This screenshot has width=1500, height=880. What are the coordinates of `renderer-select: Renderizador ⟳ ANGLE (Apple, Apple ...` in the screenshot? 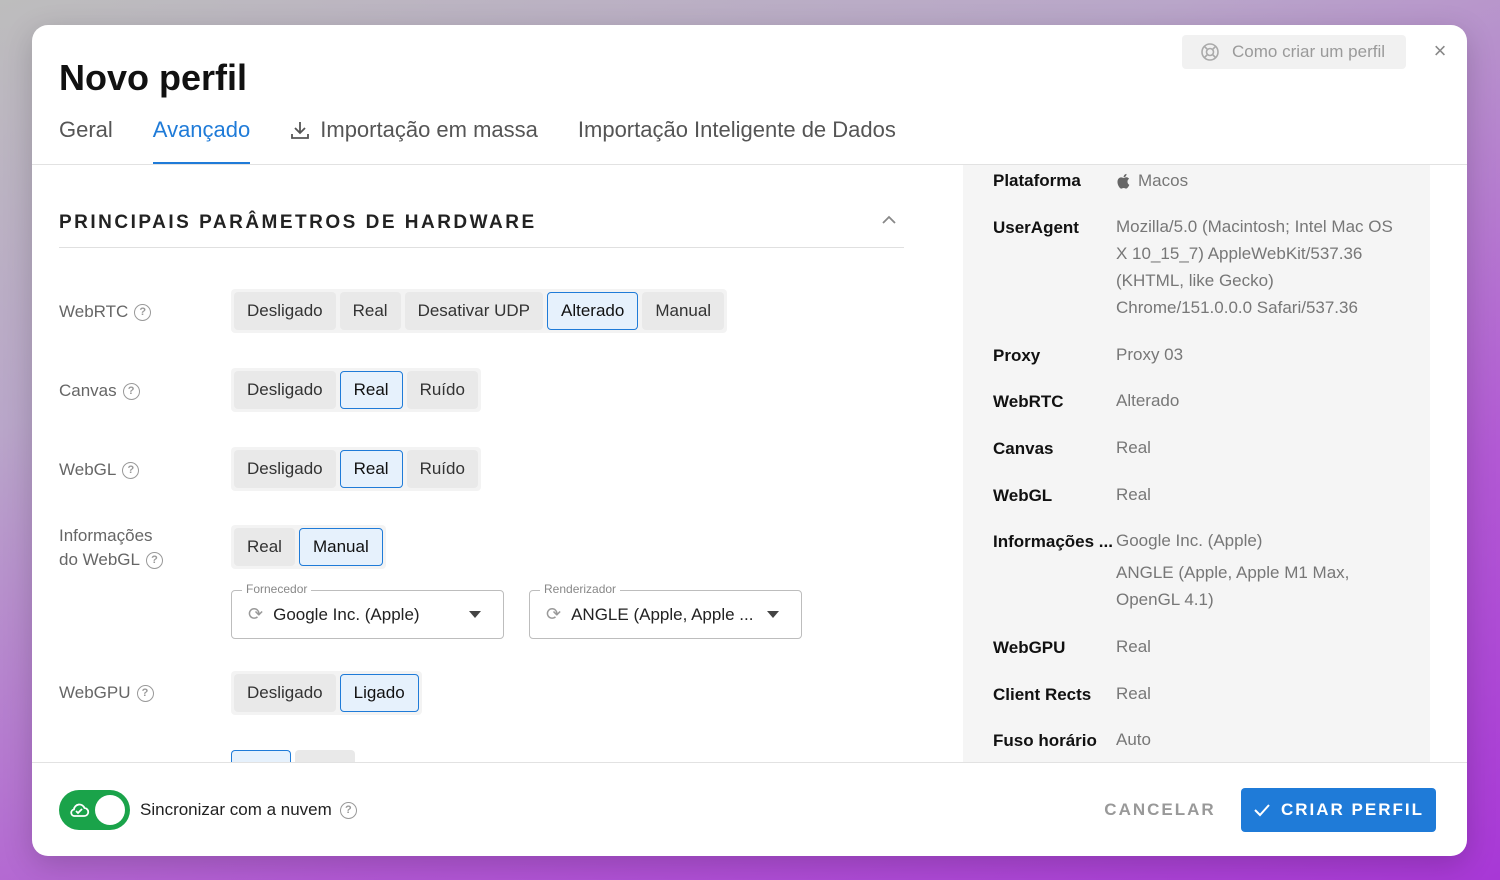 It's located at (665, 610).